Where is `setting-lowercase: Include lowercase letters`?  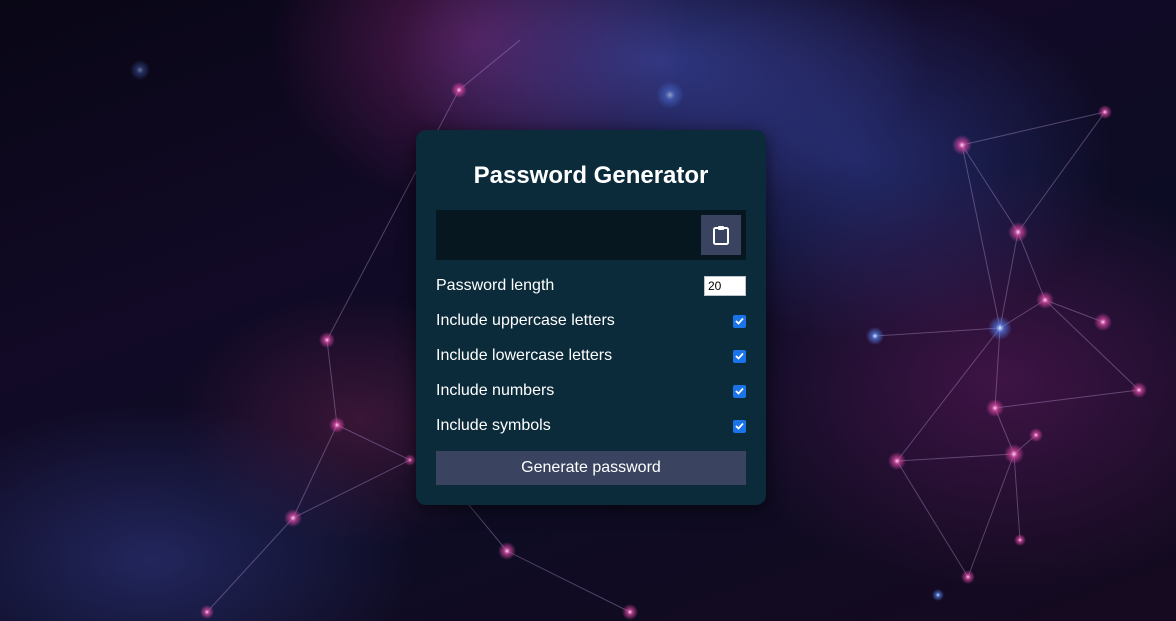 setting-lowercase: Include lowercase letters is located at coordinates (591, 356).